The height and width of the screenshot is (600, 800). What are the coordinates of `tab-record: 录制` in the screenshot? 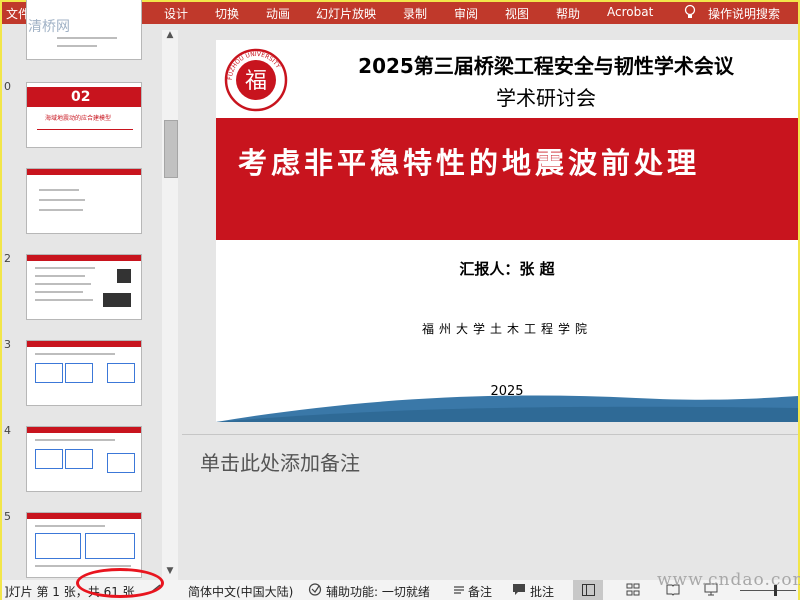 It's located at (415, 13).